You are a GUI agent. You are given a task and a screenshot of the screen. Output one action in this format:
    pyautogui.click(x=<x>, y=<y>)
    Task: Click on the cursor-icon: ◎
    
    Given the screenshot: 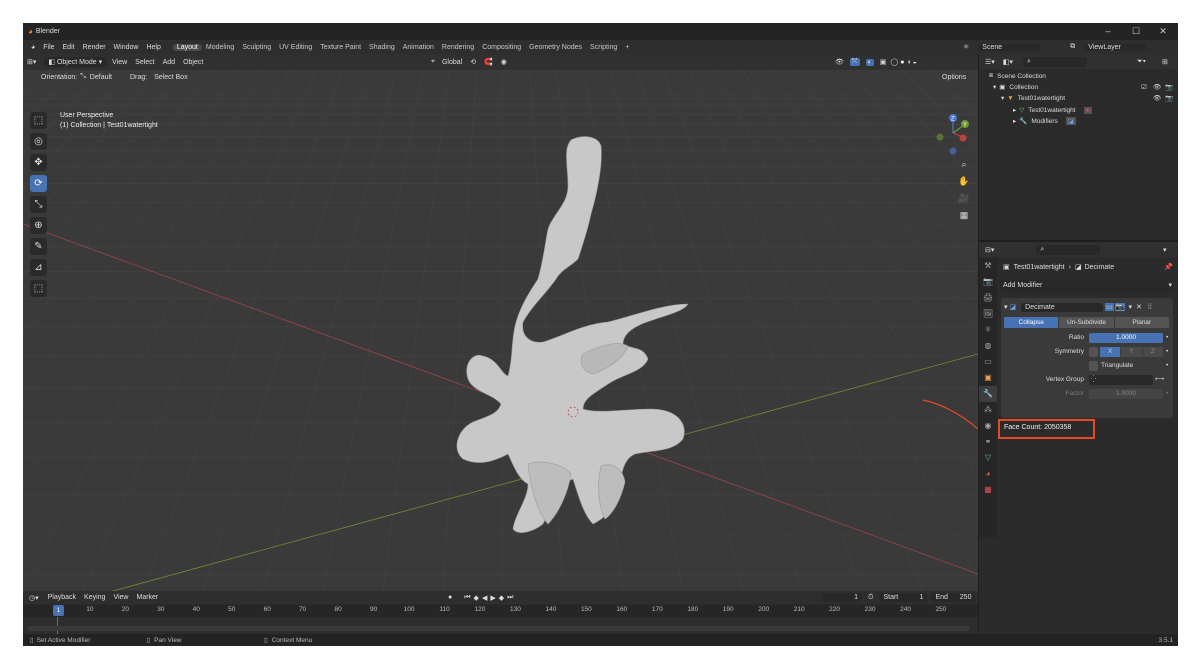 What is the action you would take?
    pyautogui.click(x=38, y=141)
    